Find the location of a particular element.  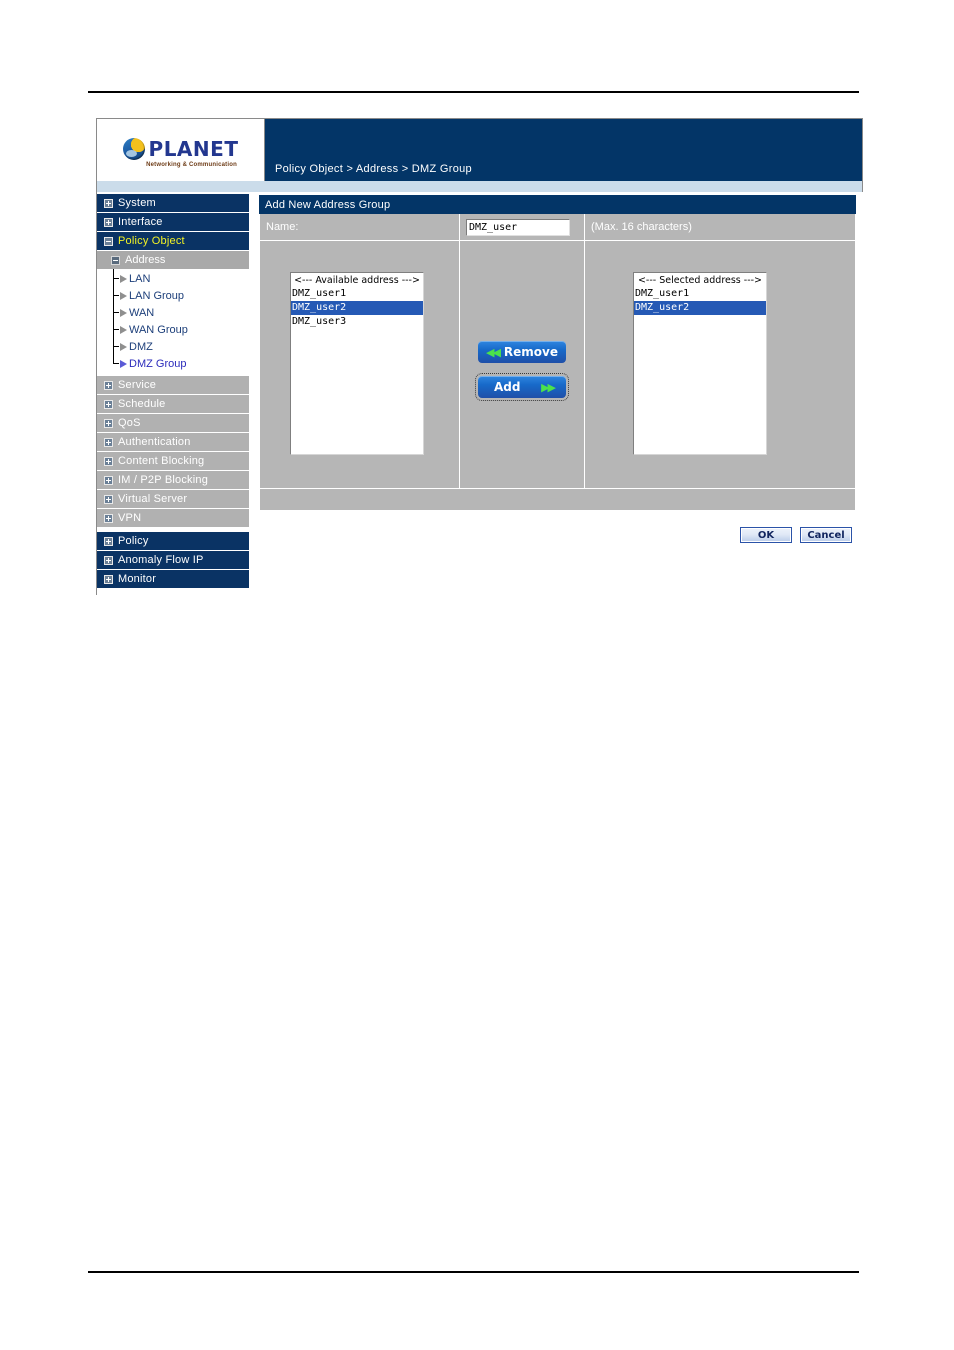

name-hint: (Max. 16 characters) is located at coordinates (720, 227).